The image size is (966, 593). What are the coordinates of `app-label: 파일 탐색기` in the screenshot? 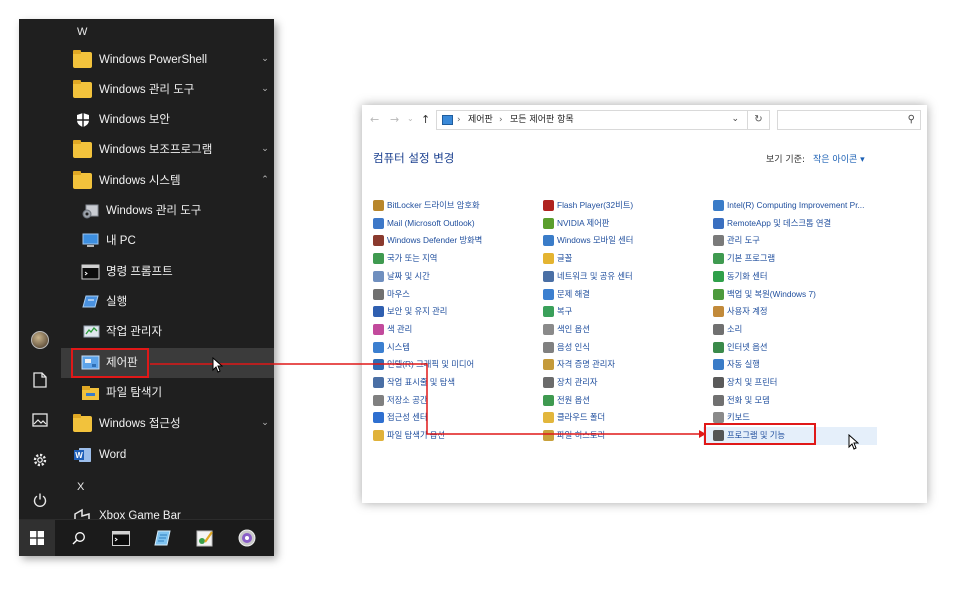 It's located at (134, 393).